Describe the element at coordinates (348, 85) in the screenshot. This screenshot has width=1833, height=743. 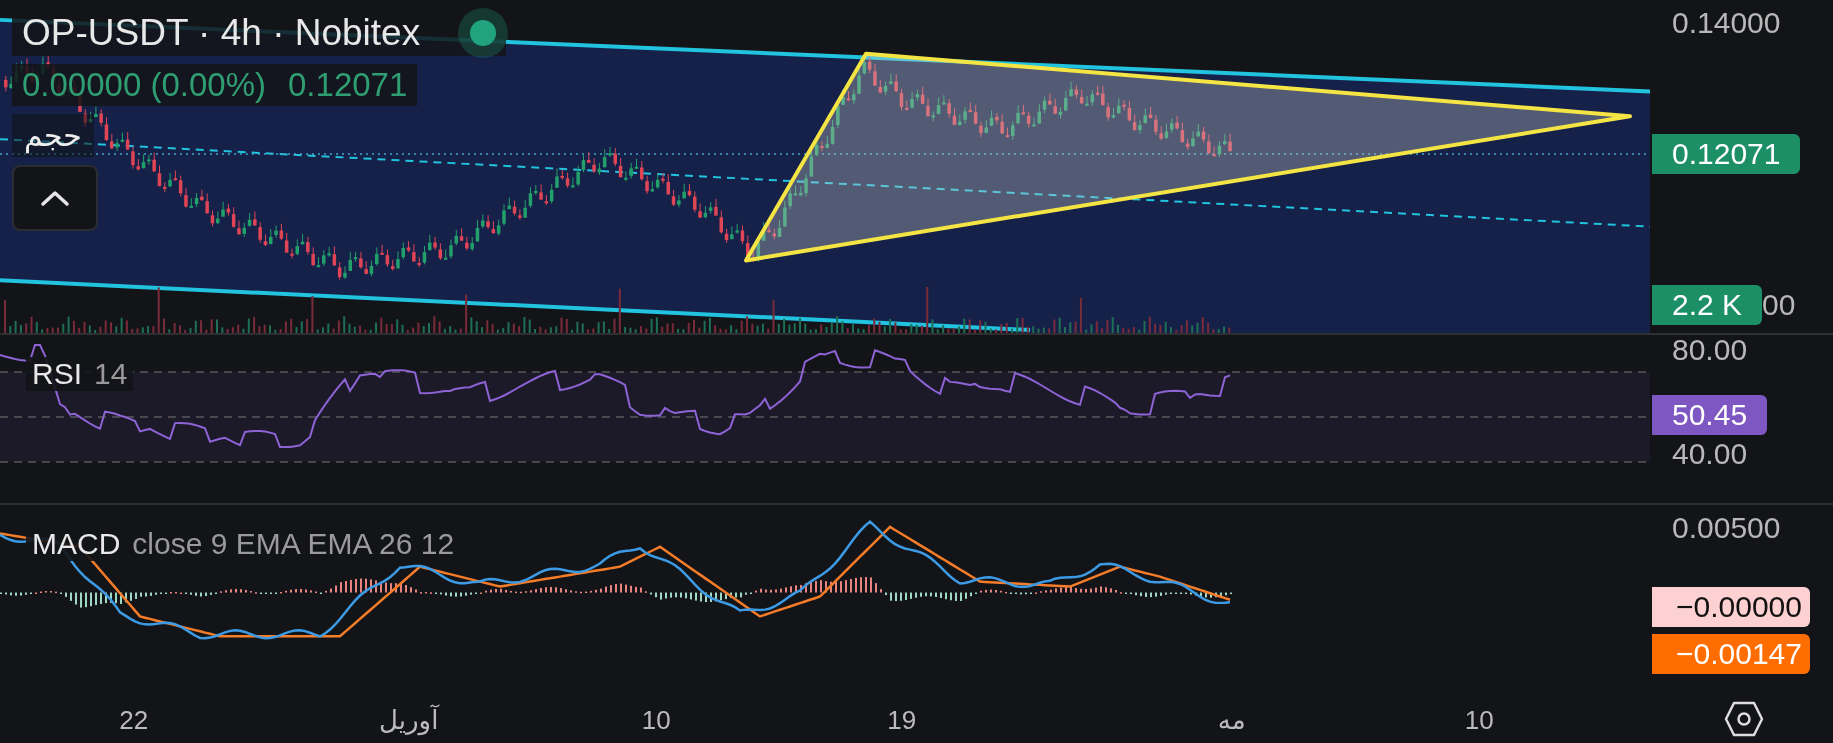
I see `last-price: 0.12071` at that location.